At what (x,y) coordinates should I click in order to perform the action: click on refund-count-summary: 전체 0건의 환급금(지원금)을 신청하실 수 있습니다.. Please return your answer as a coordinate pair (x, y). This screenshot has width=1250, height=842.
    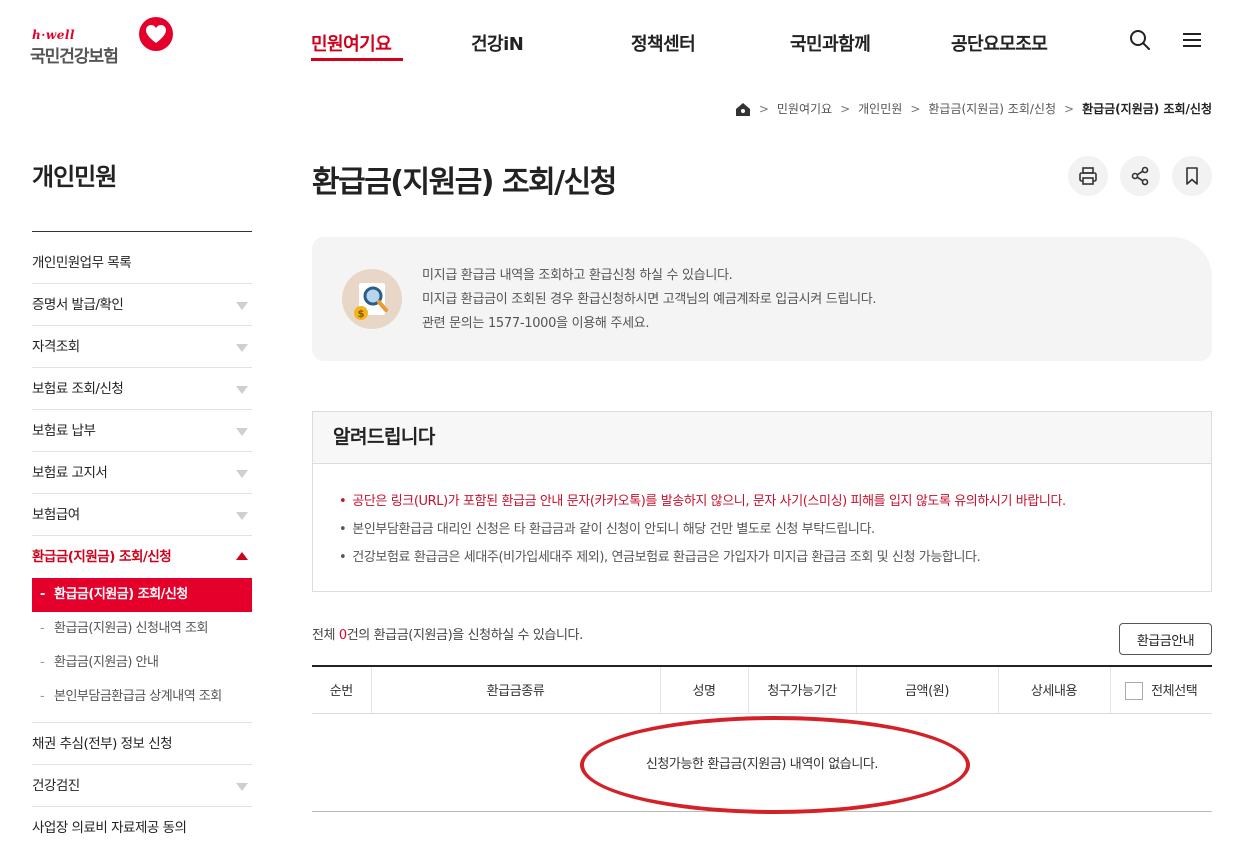
    Looking at the image, I should click on (447, 635).